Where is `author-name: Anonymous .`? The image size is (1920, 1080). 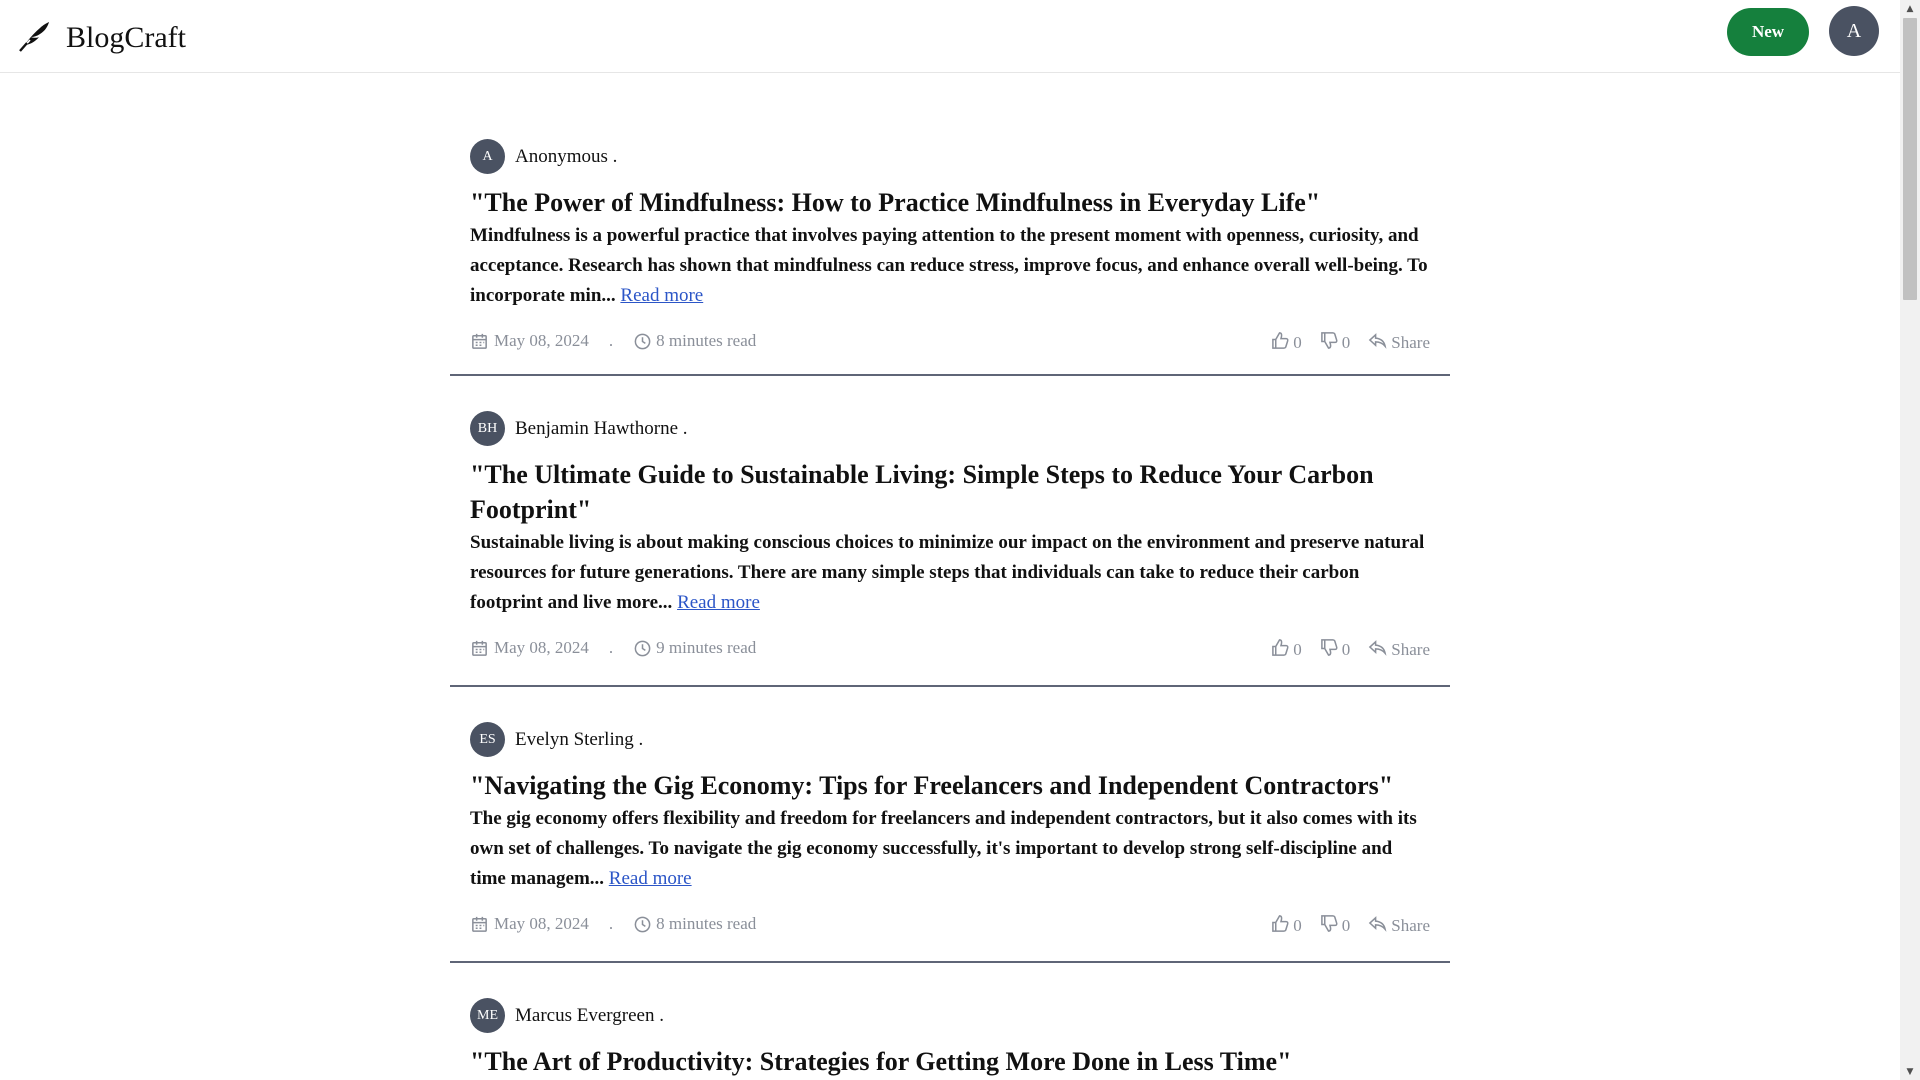
author-name: Anonymous . is located at coordinates (566, 157).